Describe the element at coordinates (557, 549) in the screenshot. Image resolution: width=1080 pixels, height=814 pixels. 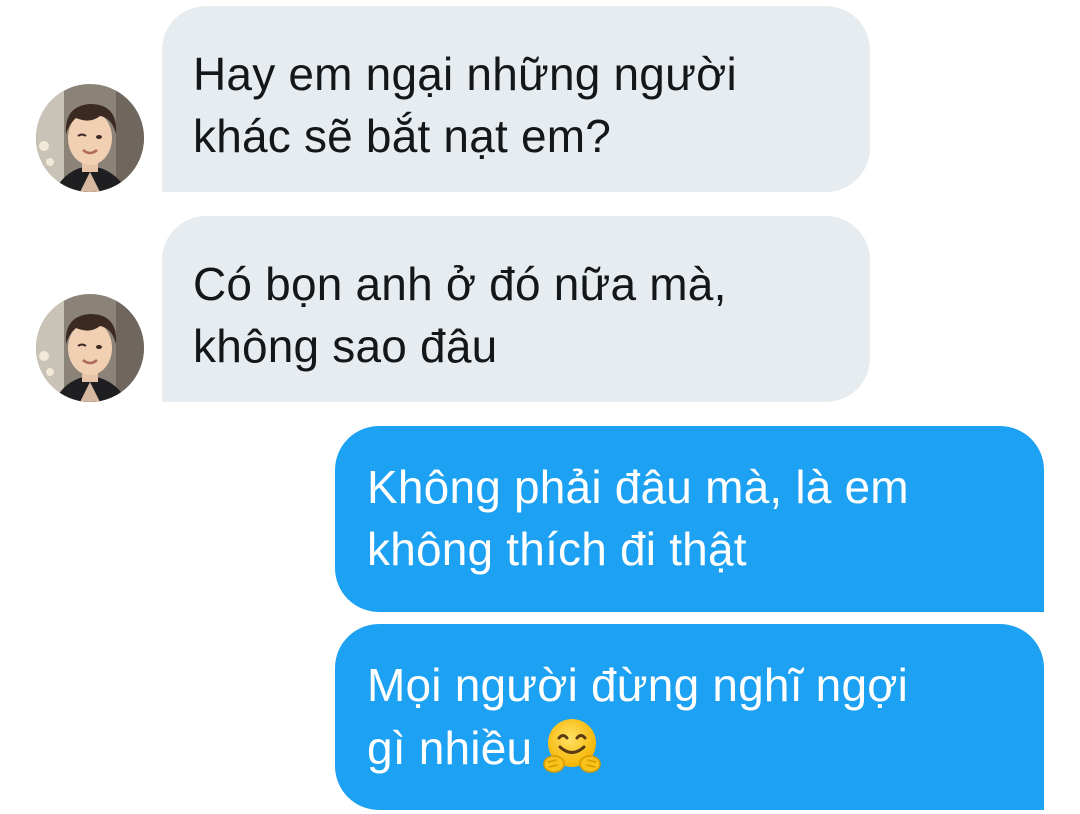
I see `message-text-line: không thích đi thật` at that location.